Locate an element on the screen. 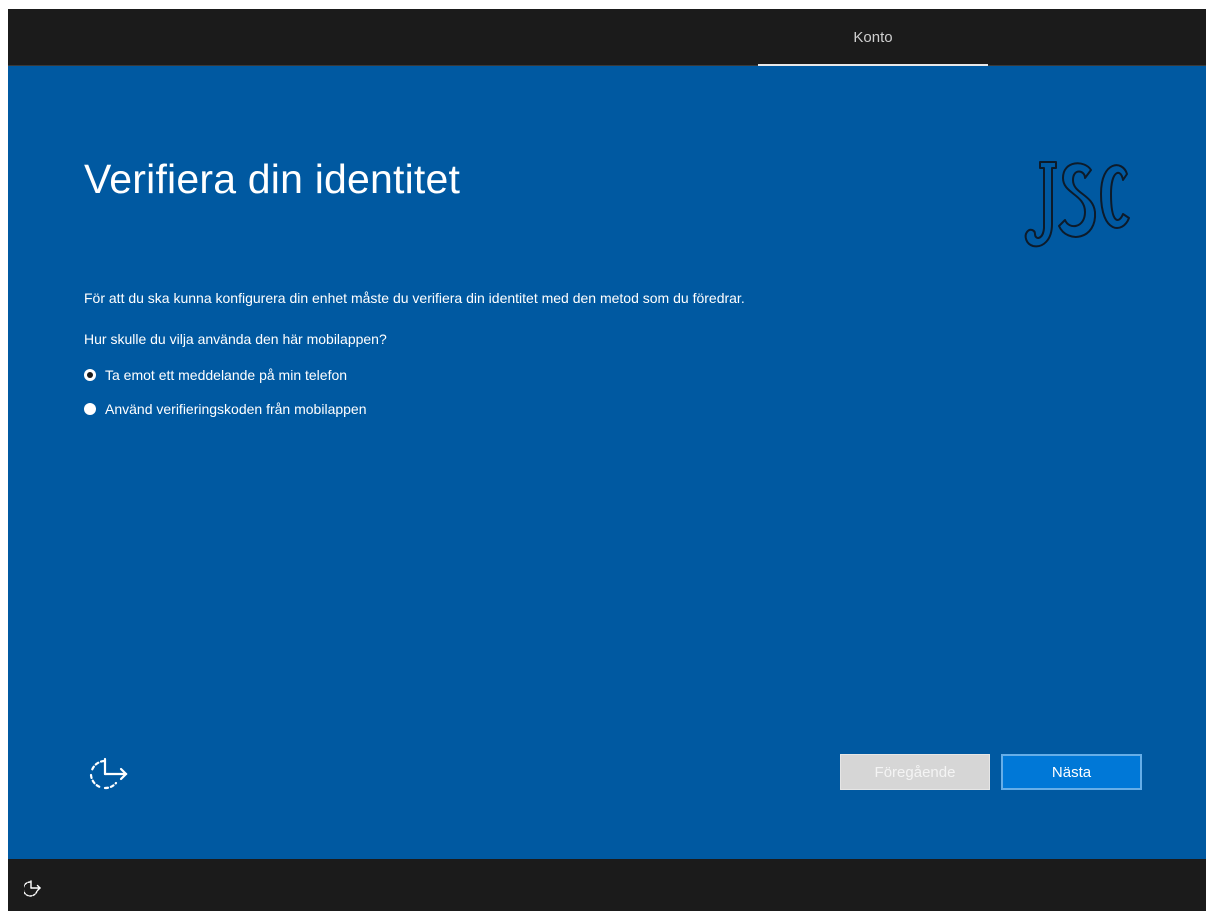 Image resolution: width=1208 pixels, height=911 pixels. option-notification-label: Ta emot ett meddelande på min telefon is located at coordinates (226, 375).